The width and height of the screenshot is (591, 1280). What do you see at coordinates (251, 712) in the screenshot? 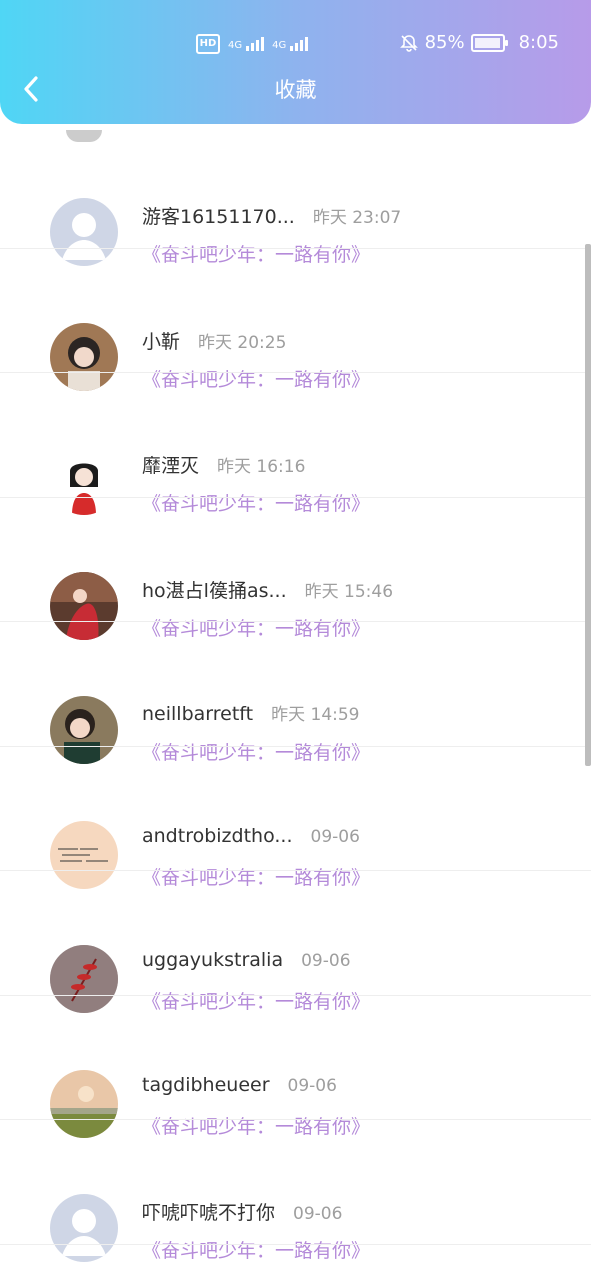
I see `user-name: neillbarretft 昨天 14:59` at bounding box center [251, 712].